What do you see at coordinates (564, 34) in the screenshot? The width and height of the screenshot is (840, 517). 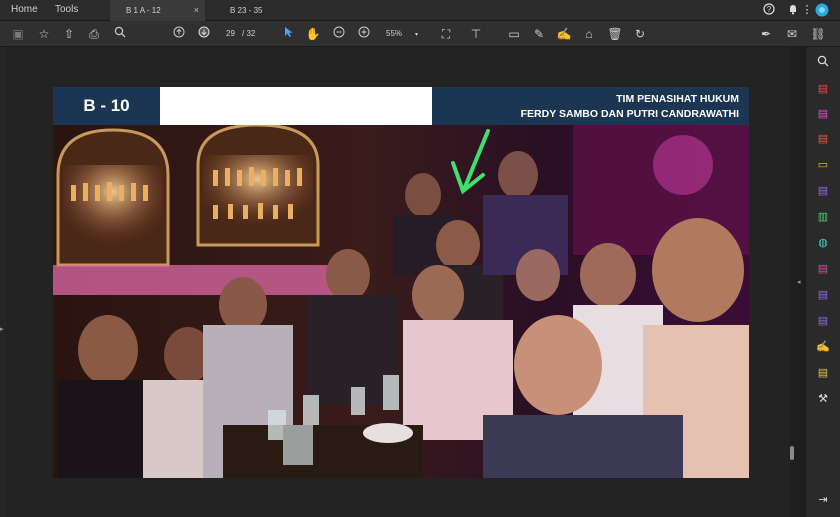 I see `sign-icon: ✍` at bounding box center [564, 34].